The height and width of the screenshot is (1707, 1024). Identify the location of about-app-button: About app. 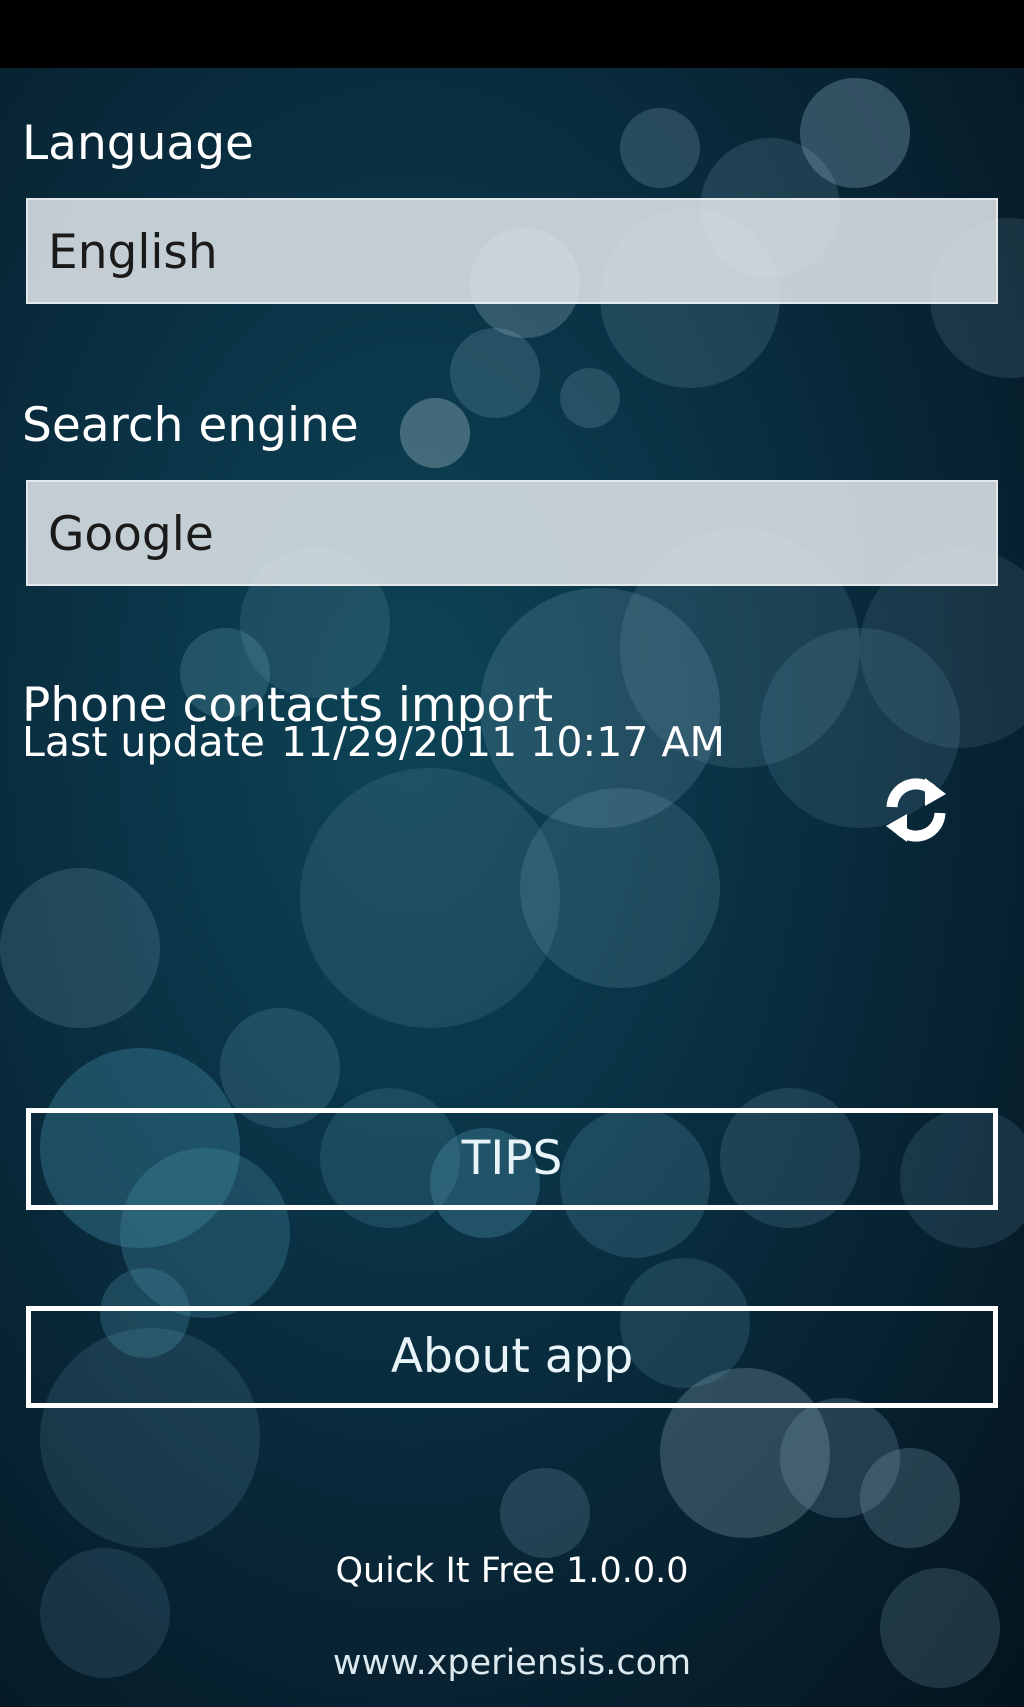
(512, 1357).